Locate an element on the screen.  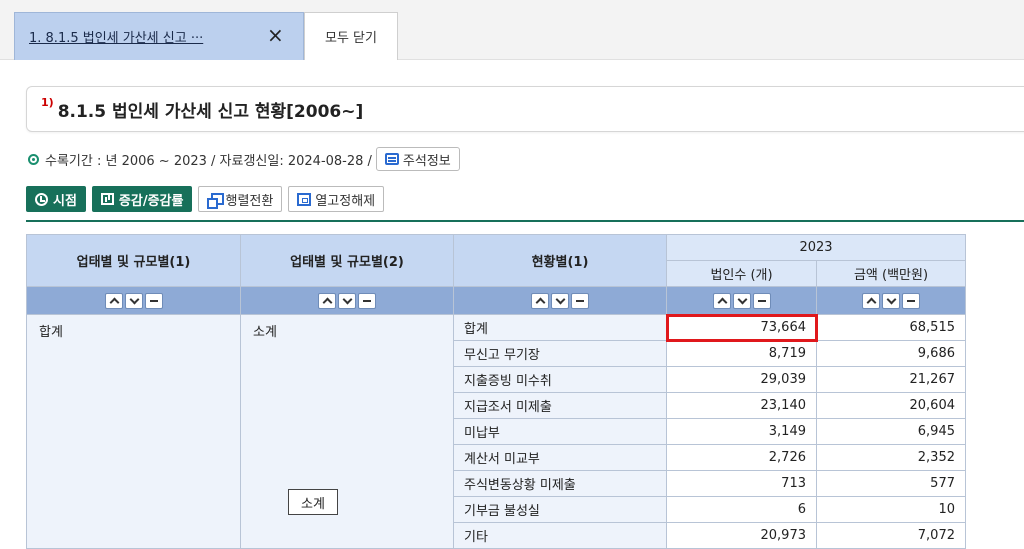
col-header-dim2: 업태별 및 규모별(2) is located at coordinates (347, 260).